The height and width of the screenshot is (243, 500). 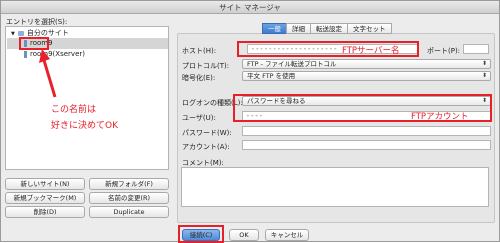 What do you see at coordinates (45, 212) in the screenshot?
I see `delete-button: 削除(D)` at bounding box center [45, 212].